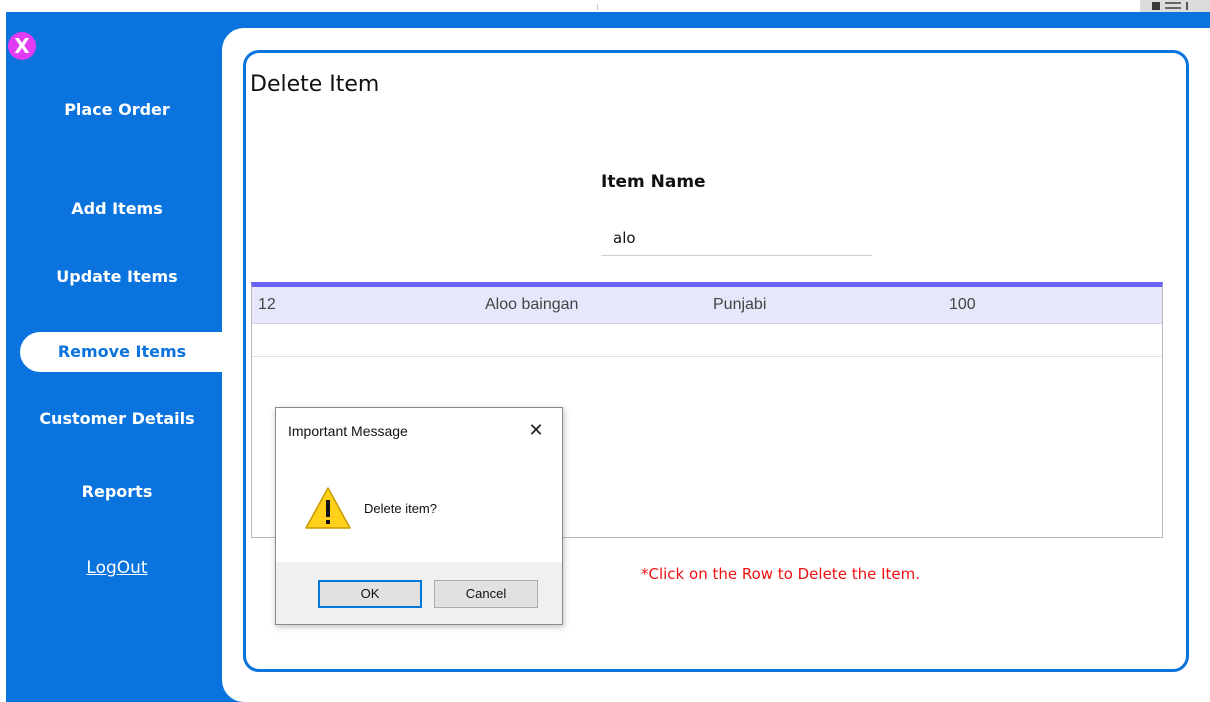 This screenshot has width=1210, height=702. I want to click on item-name-input, so click(736, 238).